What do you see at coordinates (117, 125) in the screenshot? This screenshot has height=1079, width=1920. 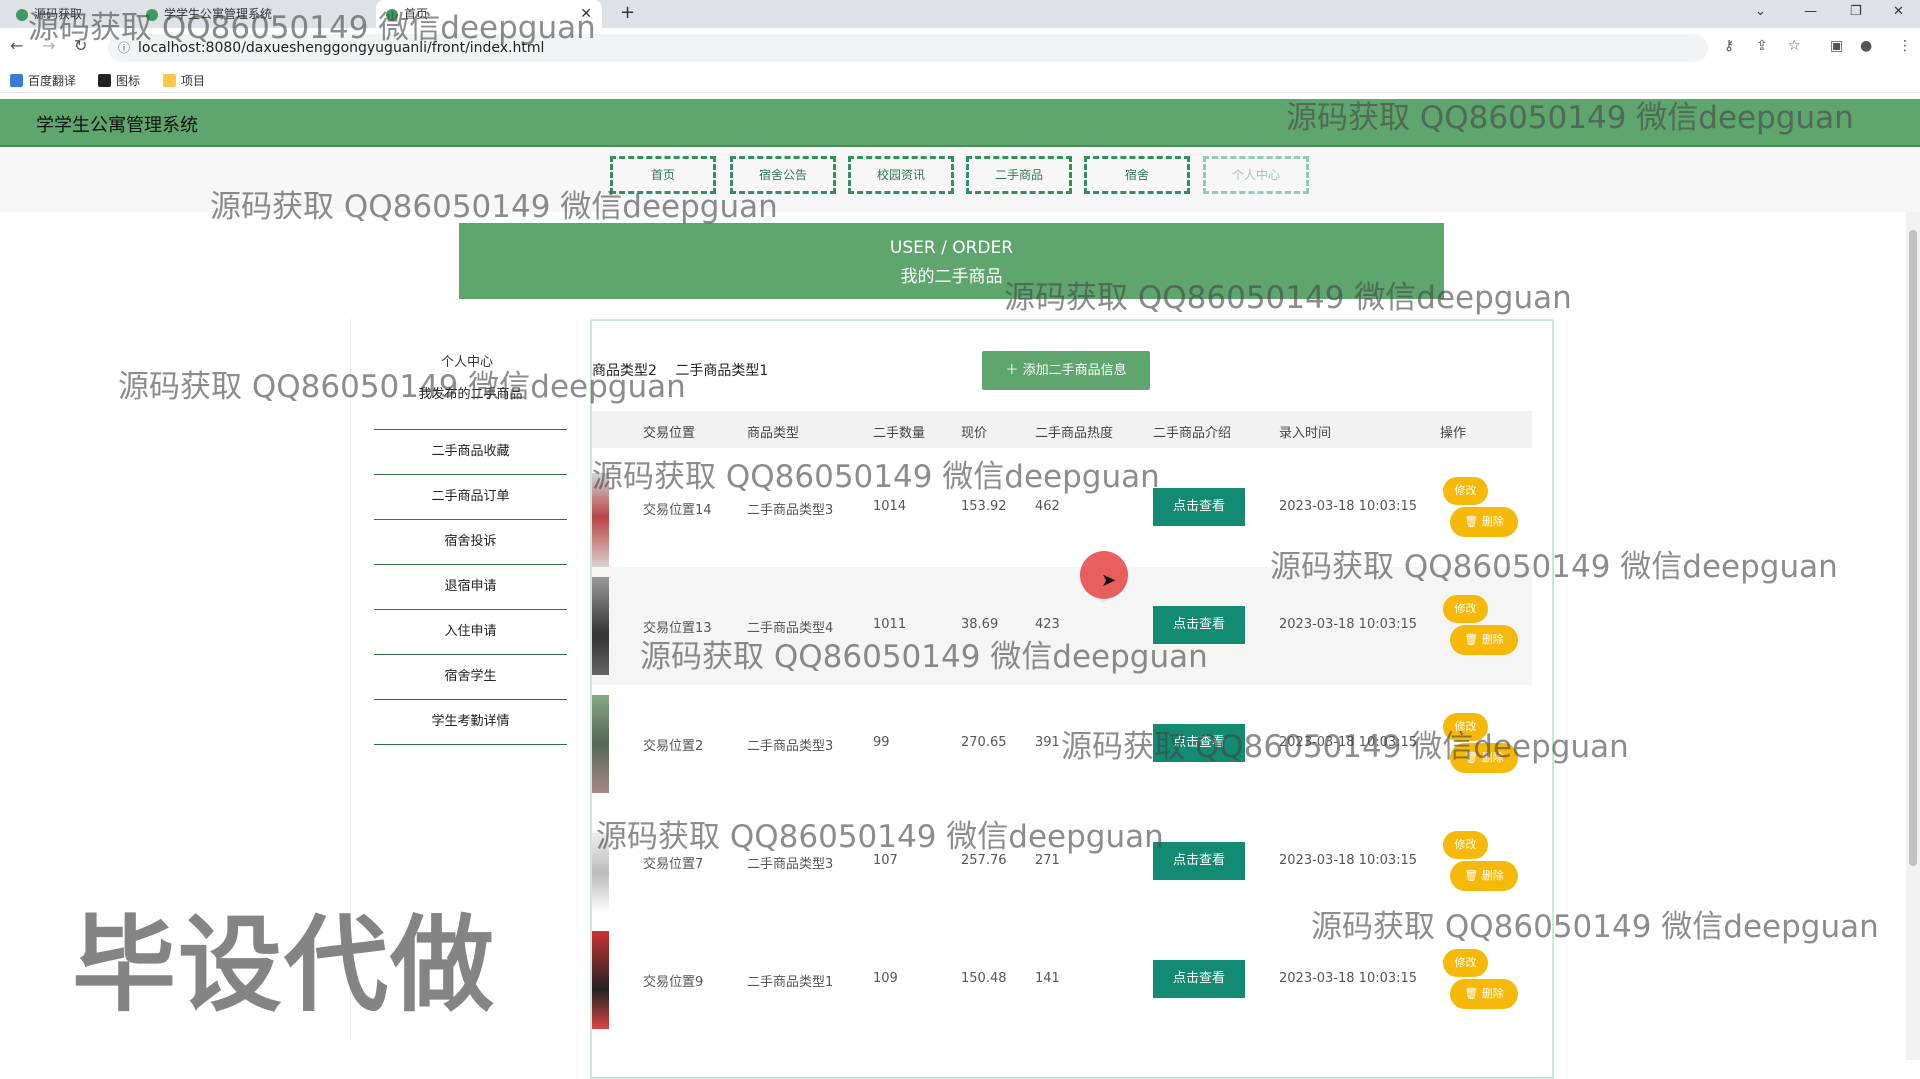 I see `site-title: 学学生公寓管理系统` at bounding box center [117, 125].